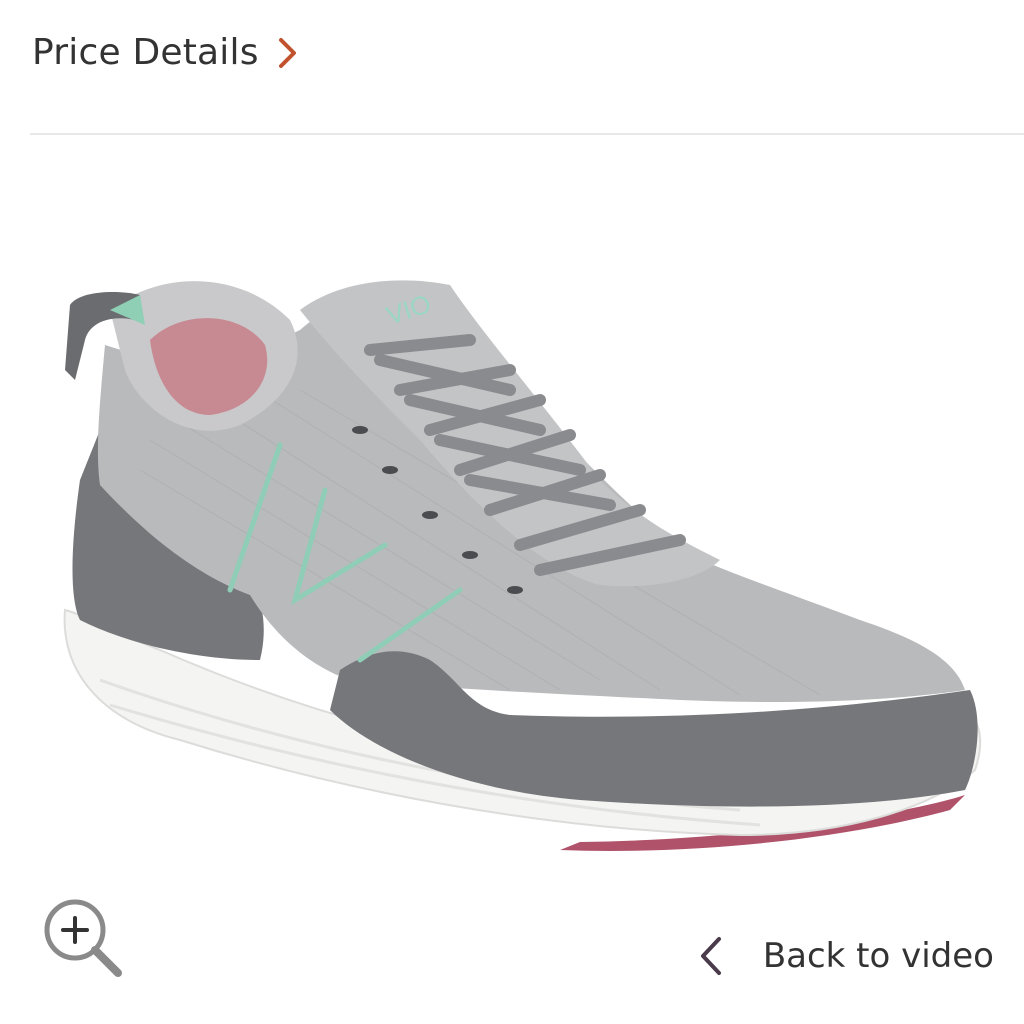 The width and height of the screenshot is (1024, 1024). What do you see at coordinates (288, 53) in the screenshot?
I see `chevron-right-icon` at bounding box center [288, 53].